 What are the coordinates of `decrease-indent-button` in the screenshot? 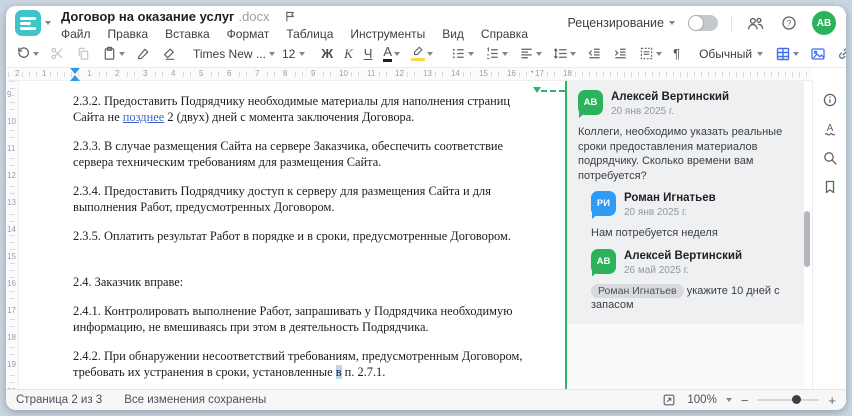 It's located at (594, 53).